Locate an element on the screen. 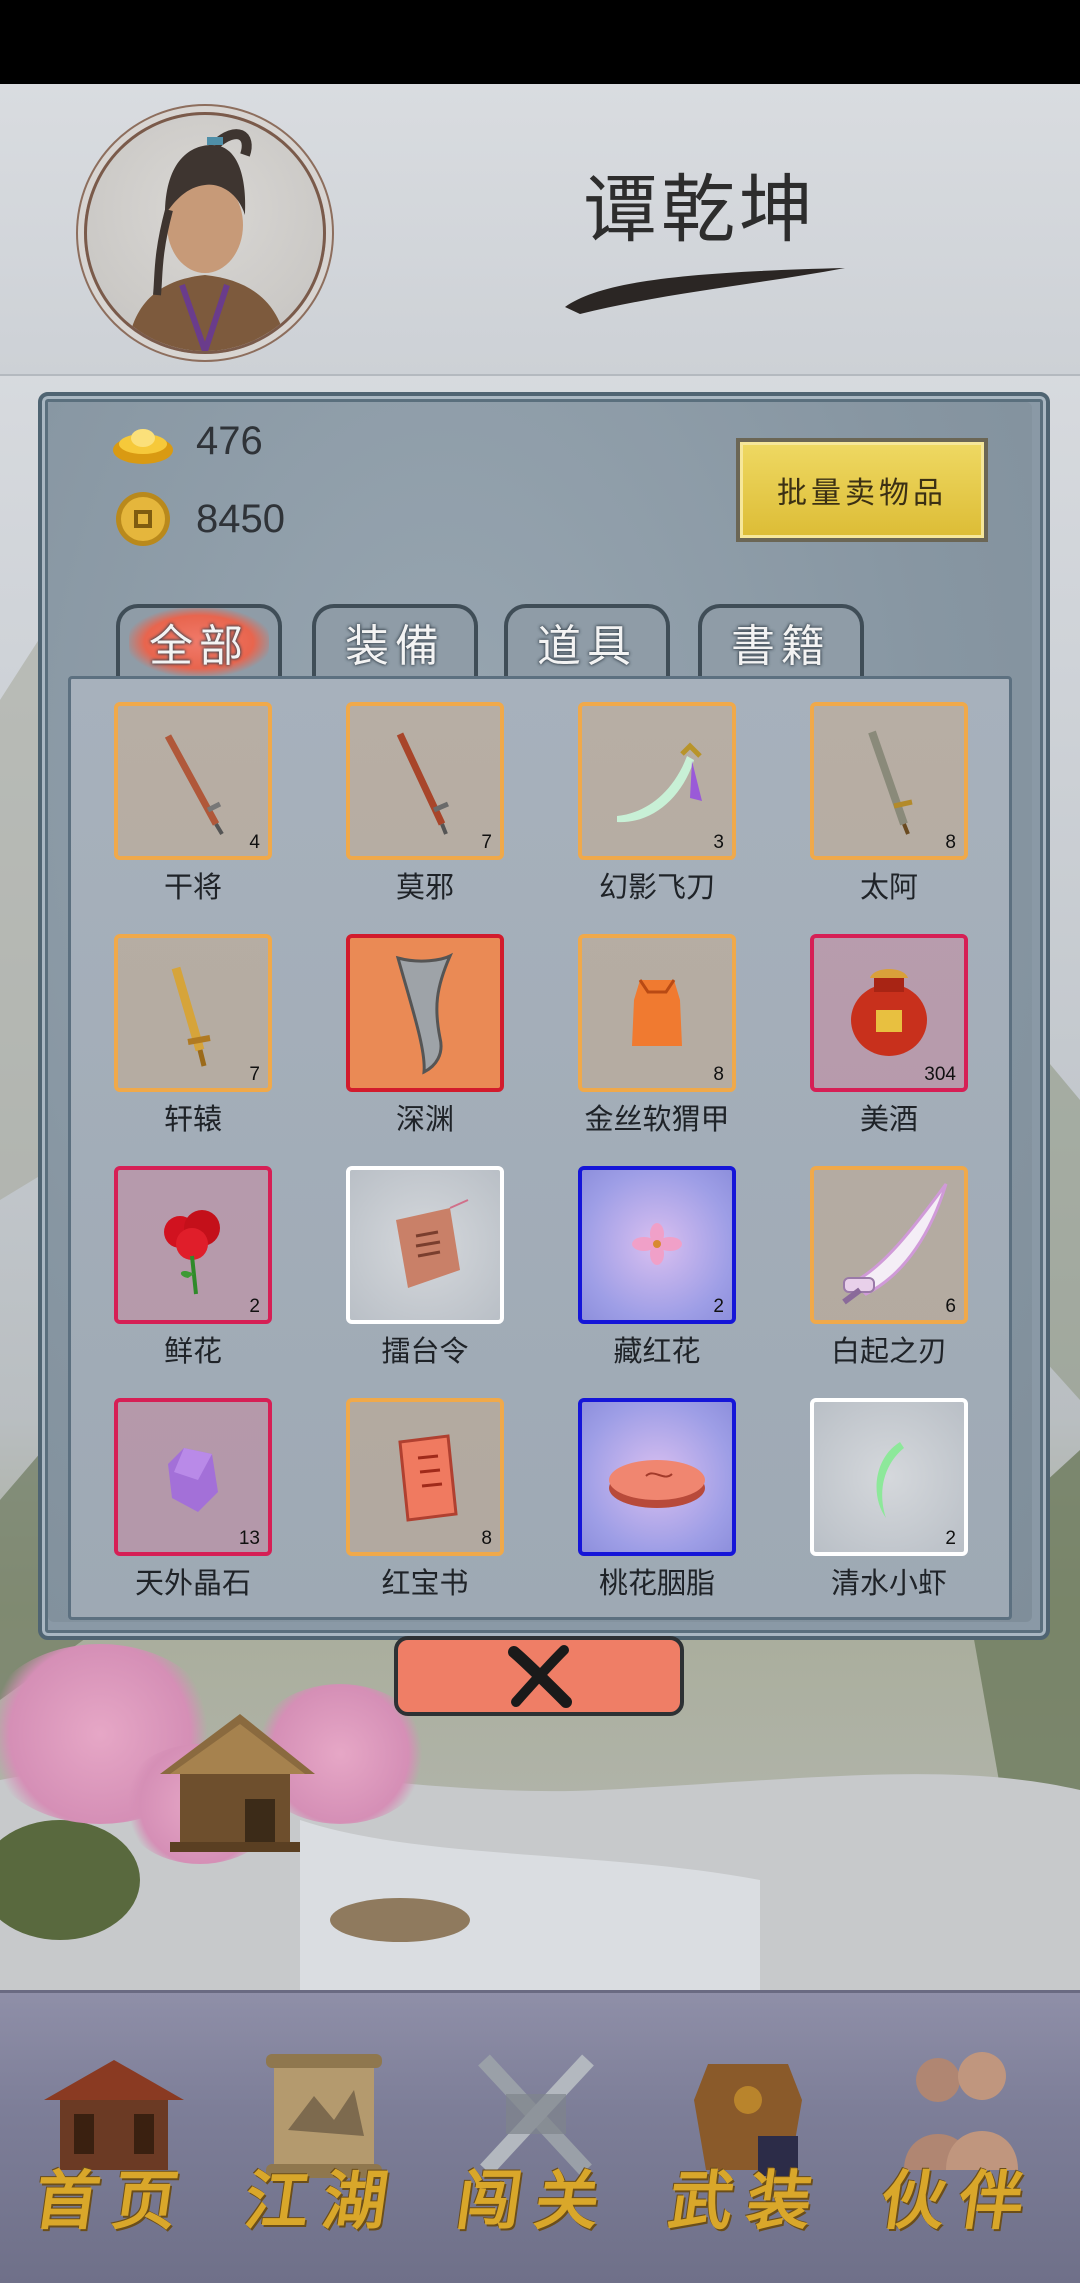 The width and height of the screenshot is (1080, 2283). item-name: 幻影飞刀 is located at coordinates (656, 887).